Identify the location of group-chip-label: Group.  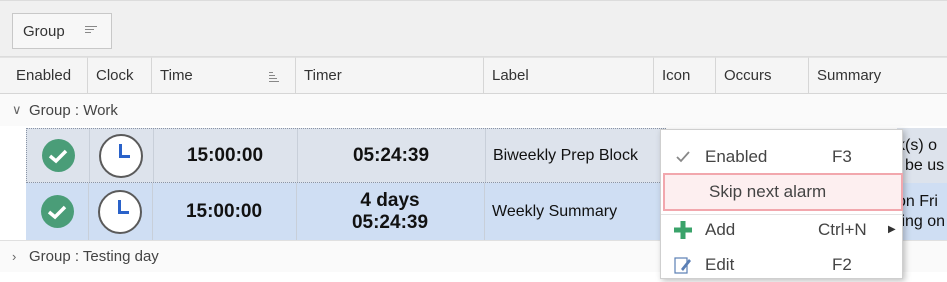
(44, 31).